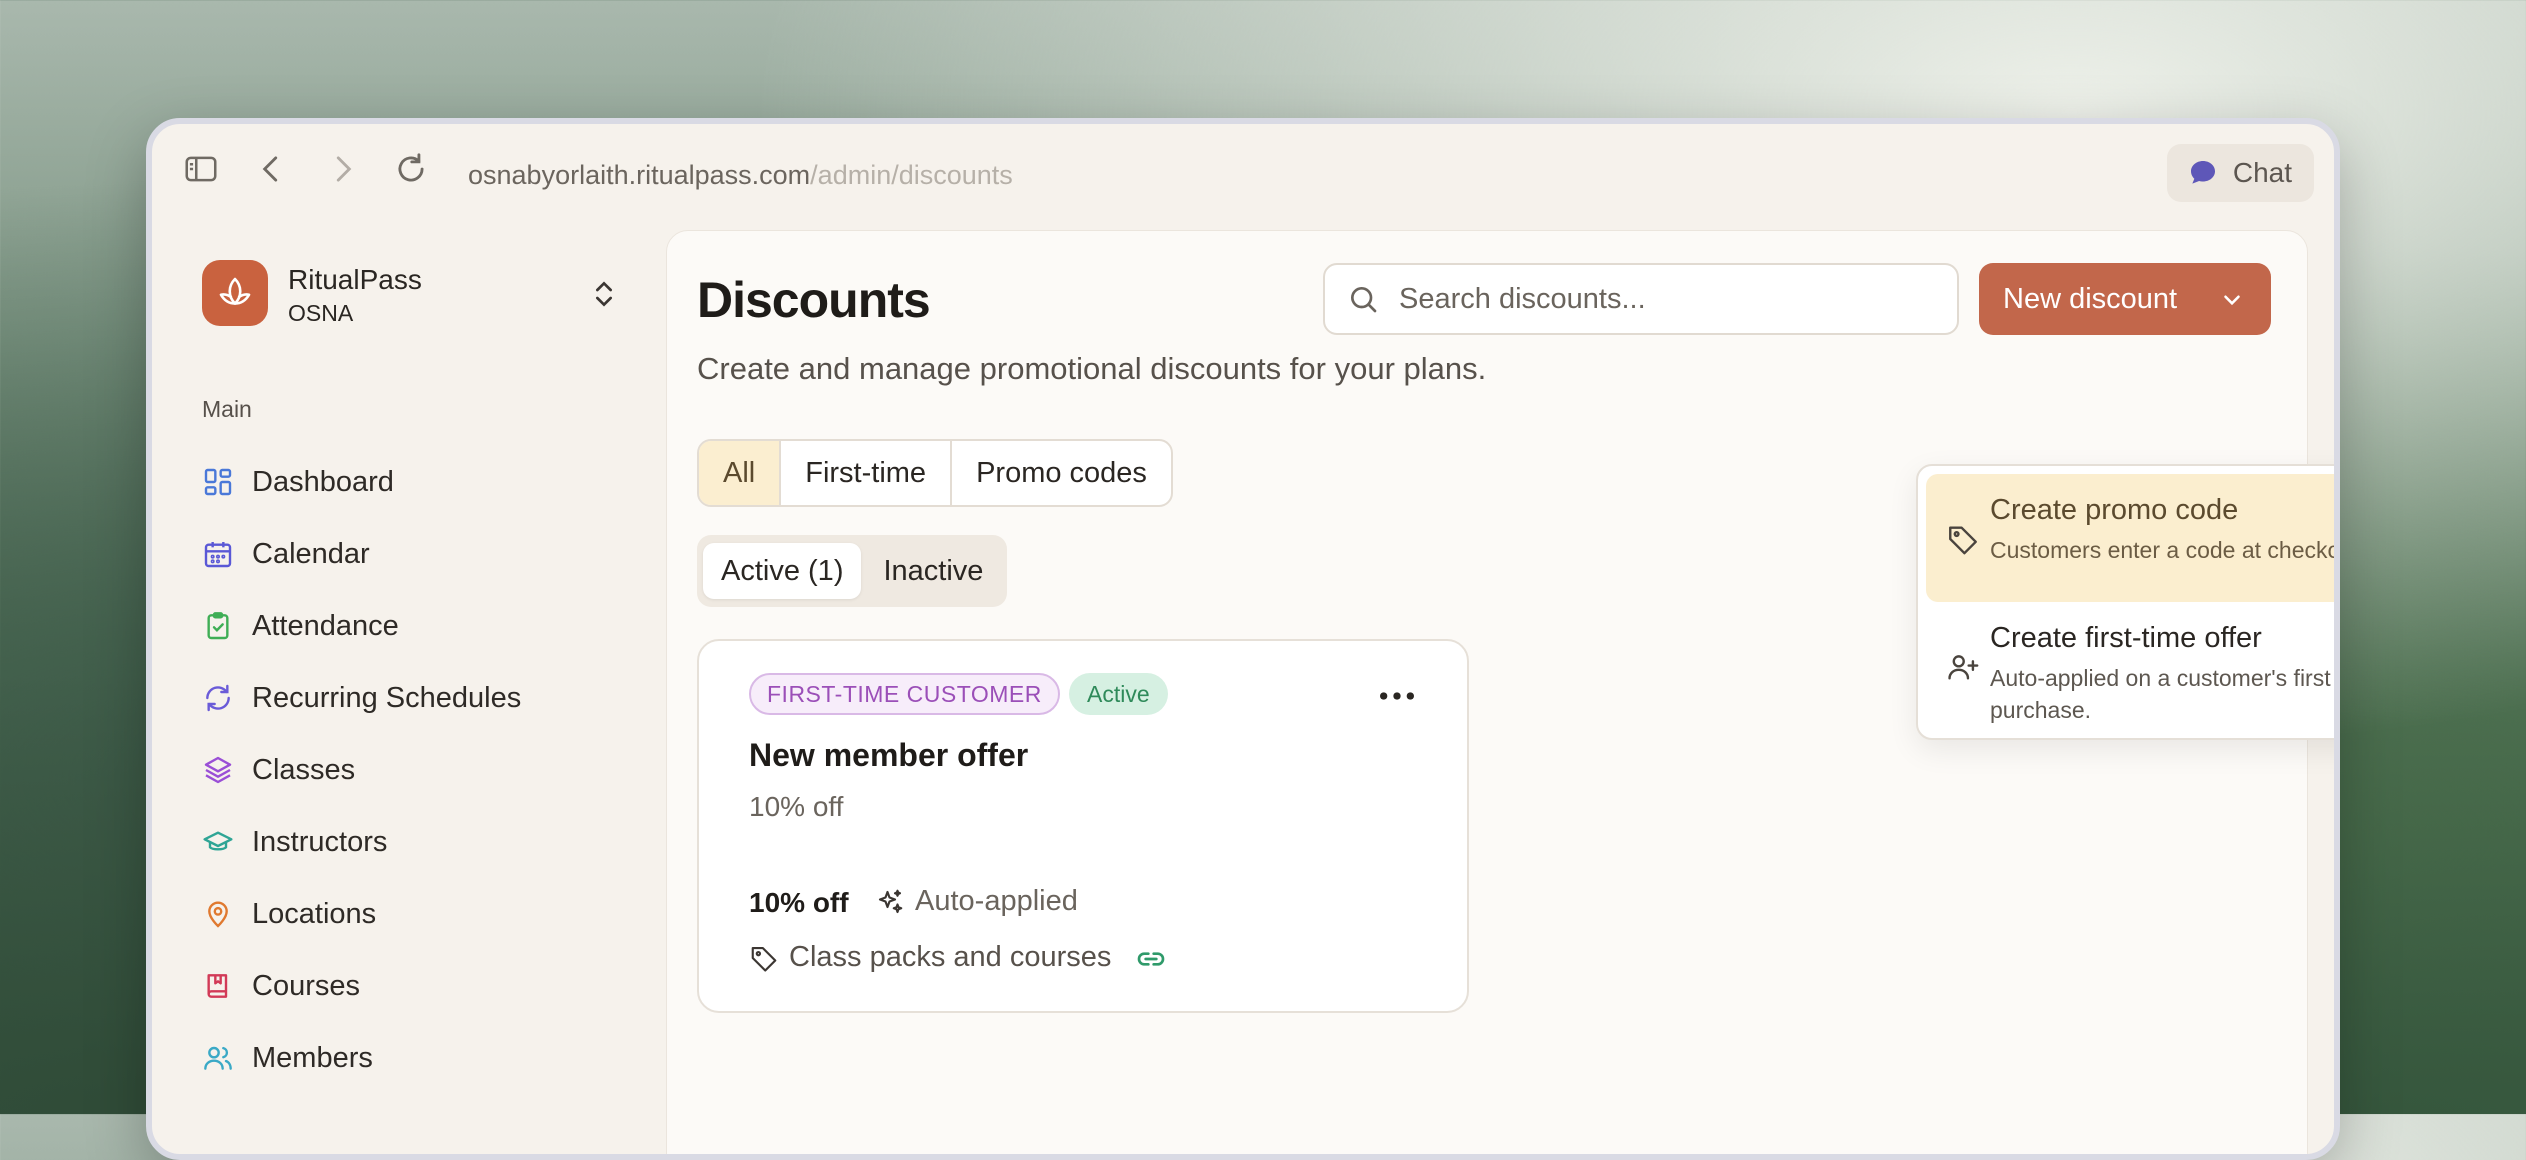 The image size is (2526, 1160). I want to click on sidebar-item-label: Classes, so click(304, 769).